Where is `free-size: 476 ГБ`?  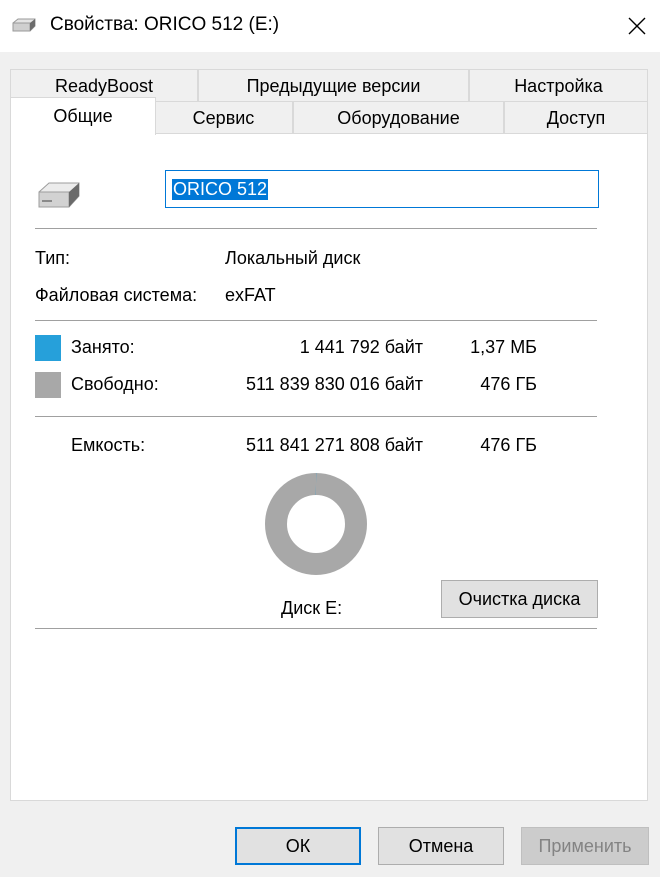
free-size: 476 ГБ is located at coordinates (508, 384).